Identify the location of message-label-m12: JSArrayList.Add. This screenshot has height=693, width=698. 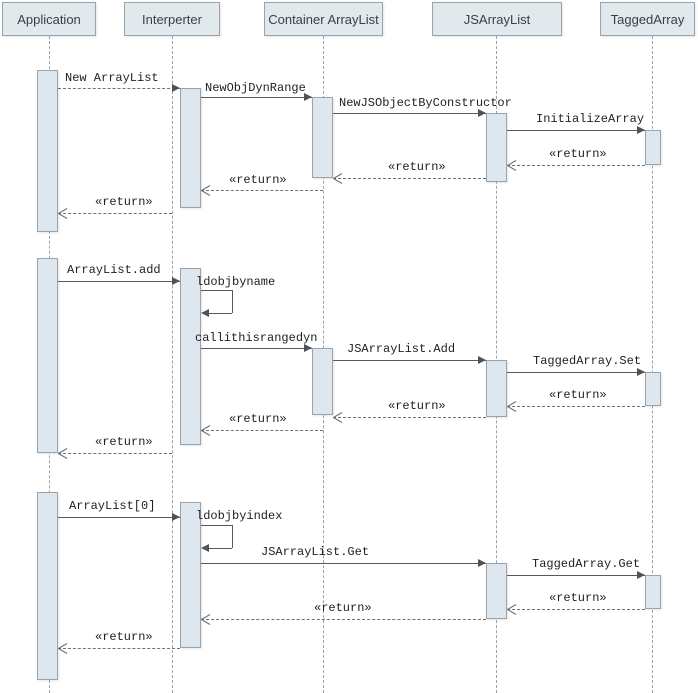
(401, 349).